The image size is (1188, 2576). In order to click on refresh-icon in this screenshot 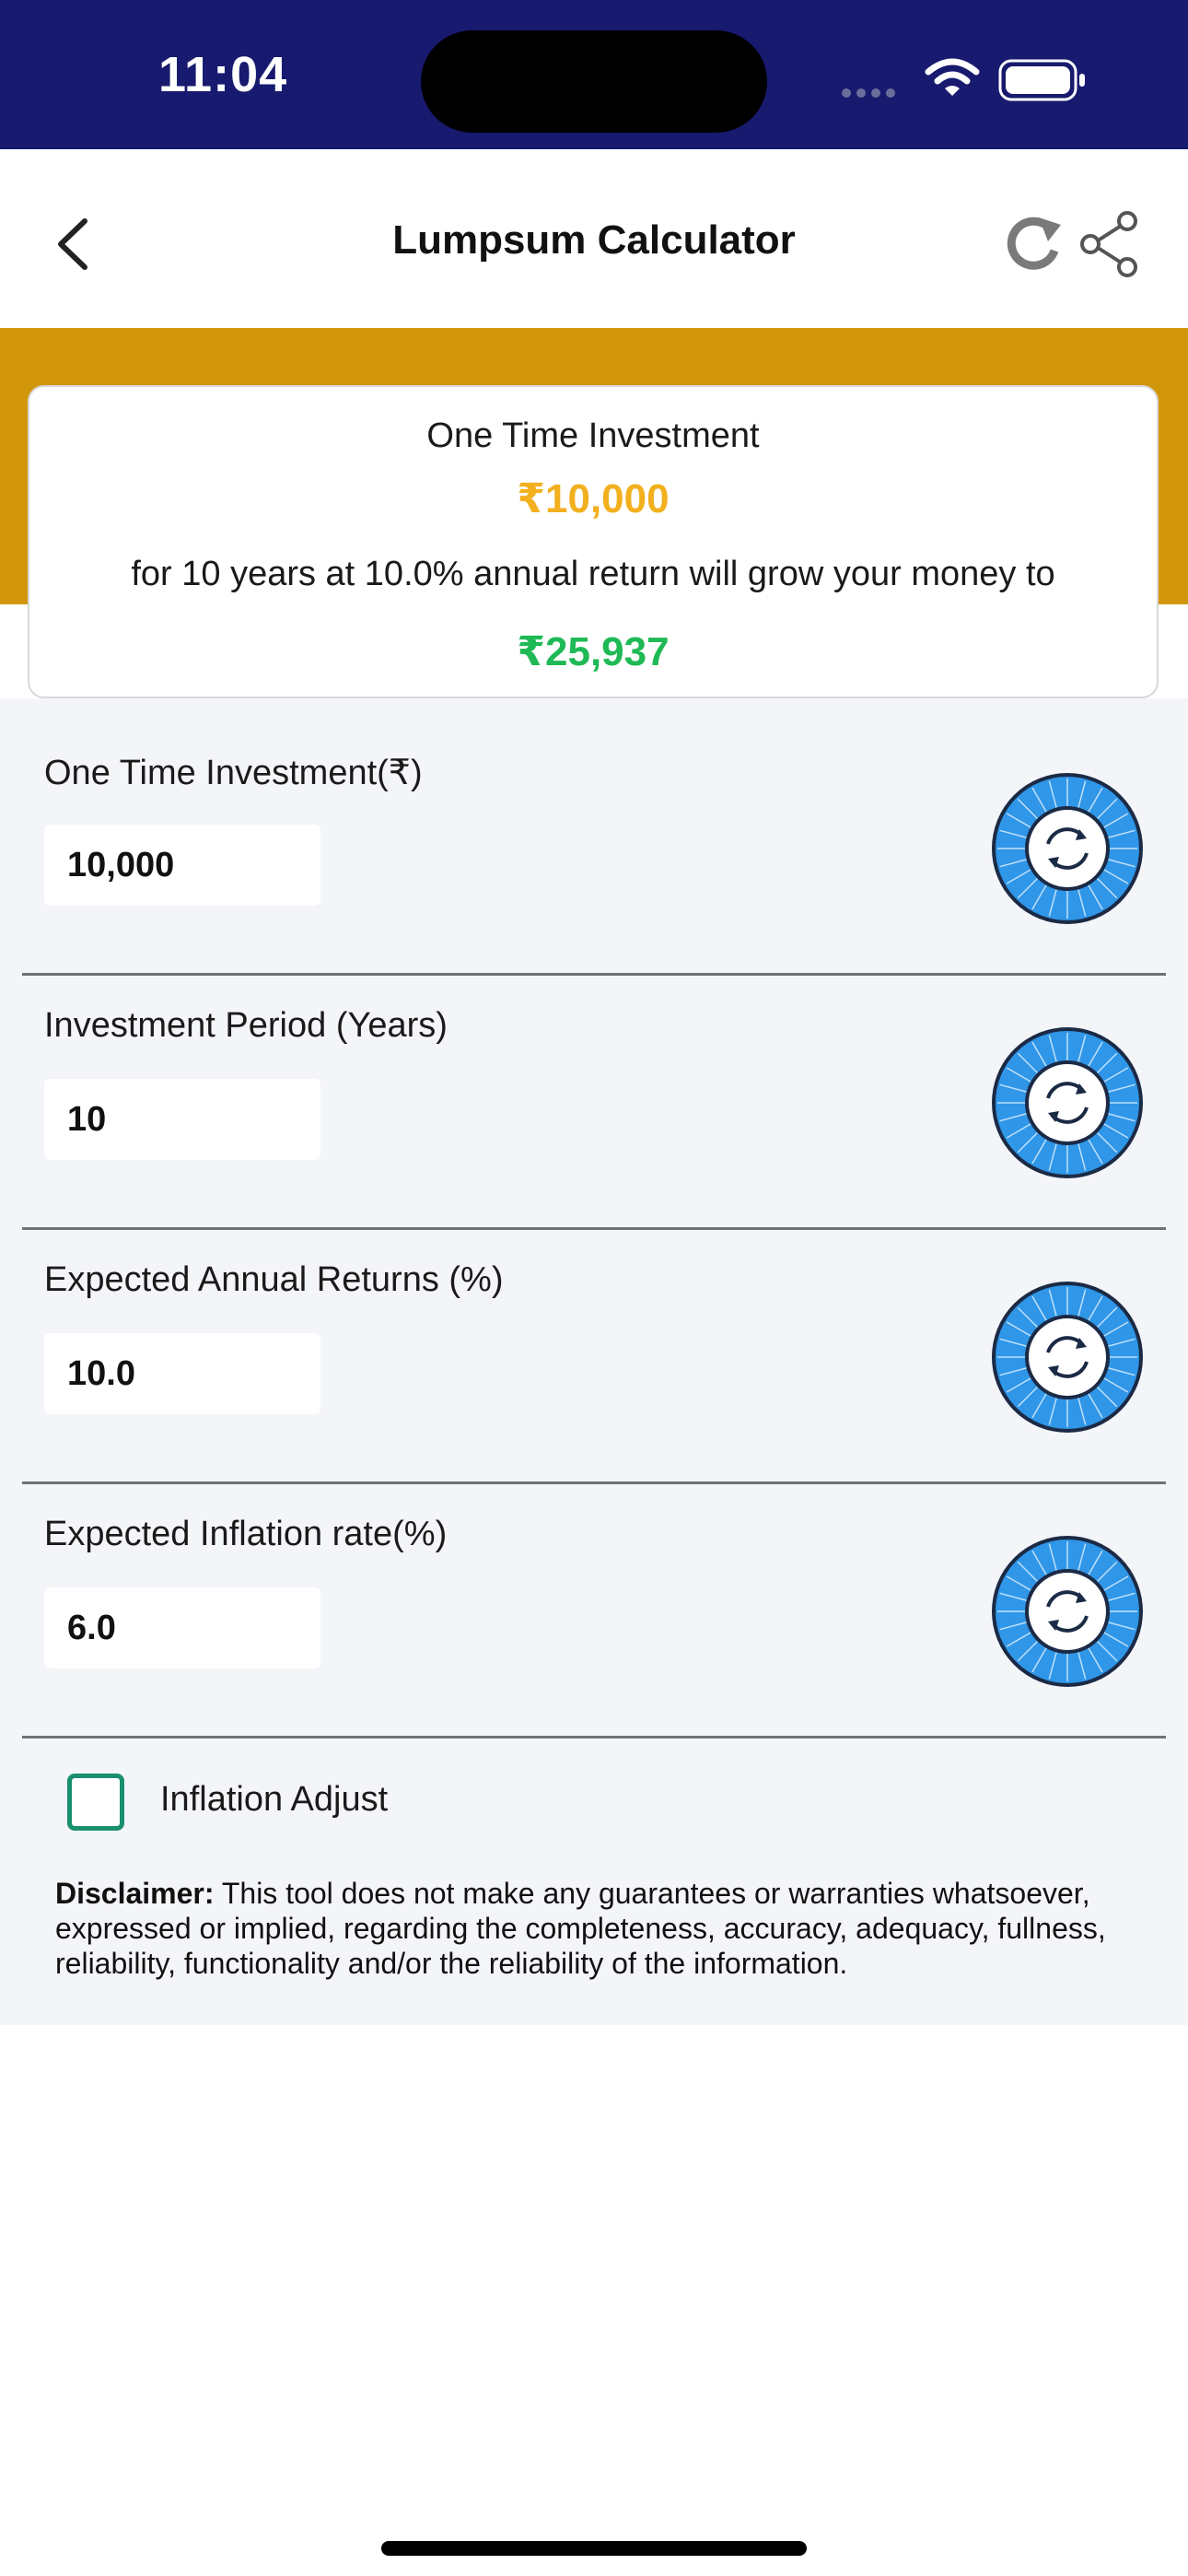, I will do `click(1036, 244)`.